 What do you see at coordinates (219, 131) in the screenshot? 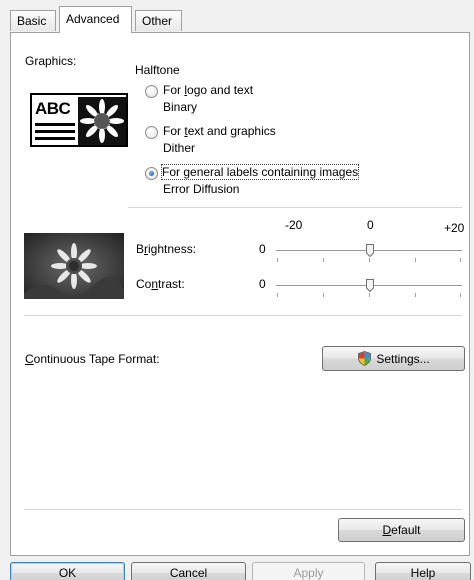
I see `option-text-graphics-label: For text and graphics` at bounding box center [219, 131].